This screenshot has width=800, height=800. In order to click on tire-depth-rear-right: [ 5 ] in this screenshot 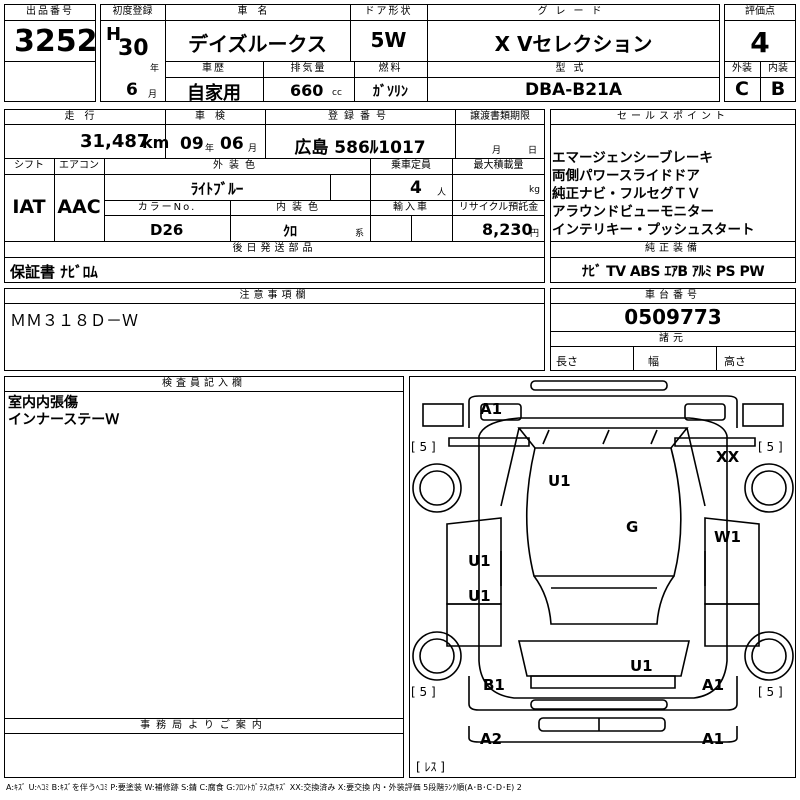, I will do `click(770, 692)`.